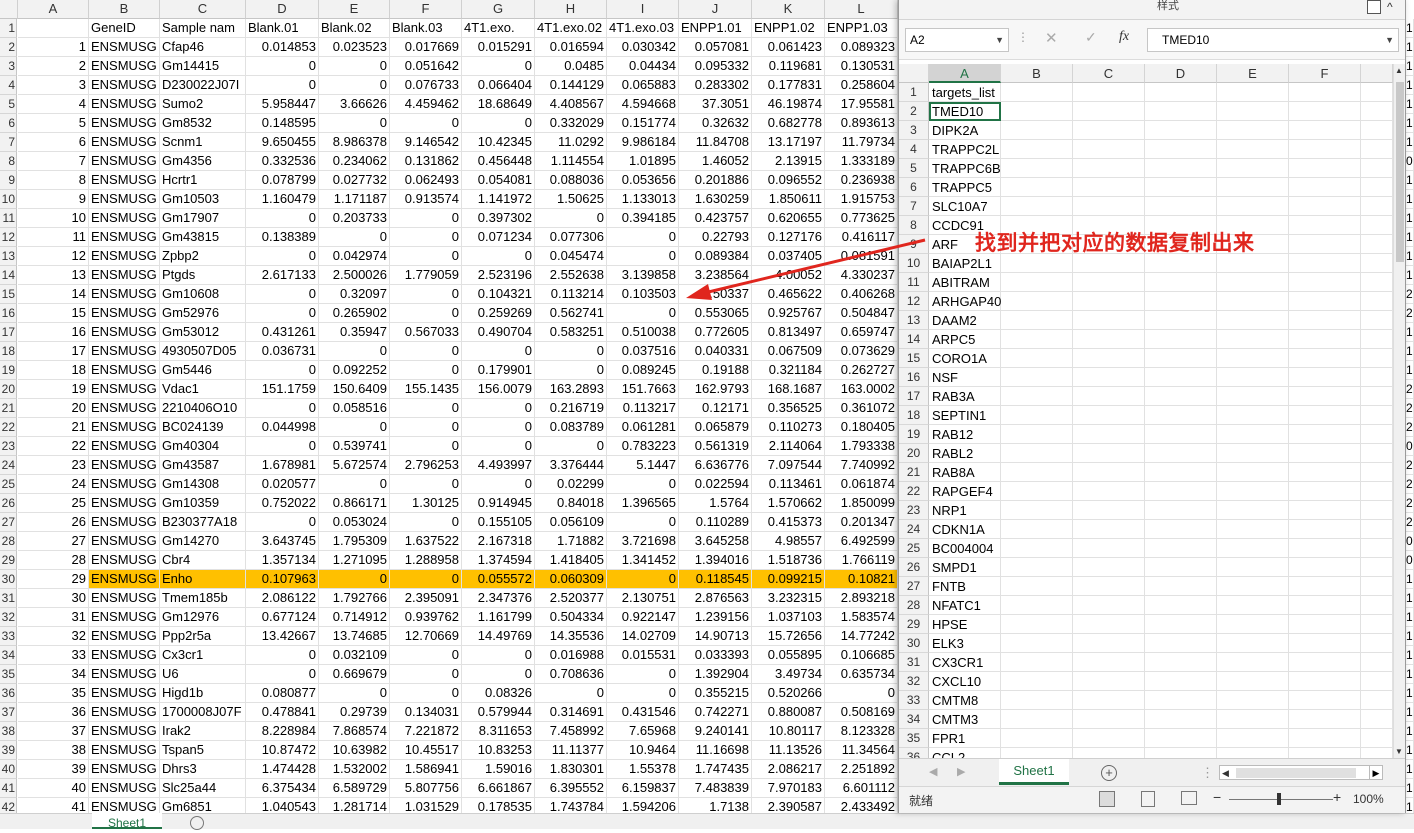 The width and height of the screenshot is (1414, 833). What do you see at coordinates (861, 655) in the screenshot?
I see `table-cell: 0.106685` at bounding box center [861, 655].